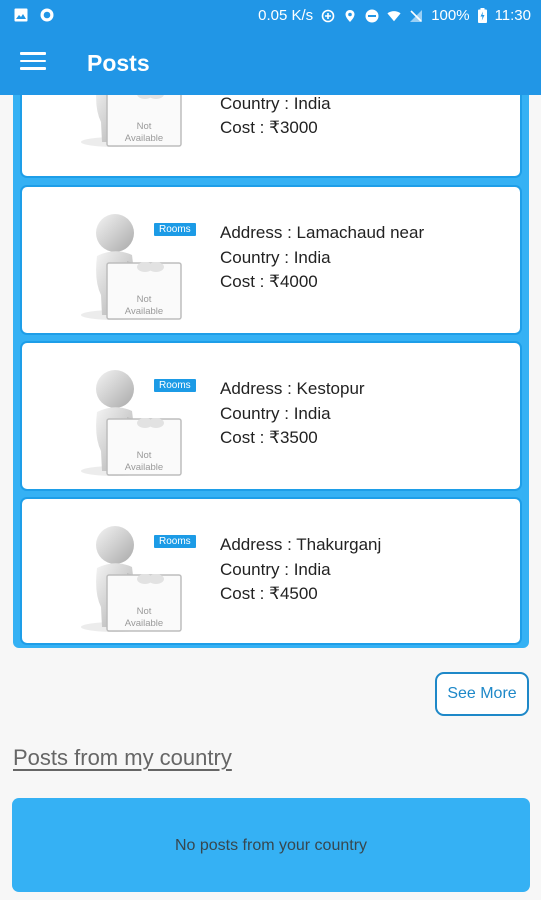 The image size is (541, 900). I want to click on section-title-my-country: Posts from my country, so click(122, 758).